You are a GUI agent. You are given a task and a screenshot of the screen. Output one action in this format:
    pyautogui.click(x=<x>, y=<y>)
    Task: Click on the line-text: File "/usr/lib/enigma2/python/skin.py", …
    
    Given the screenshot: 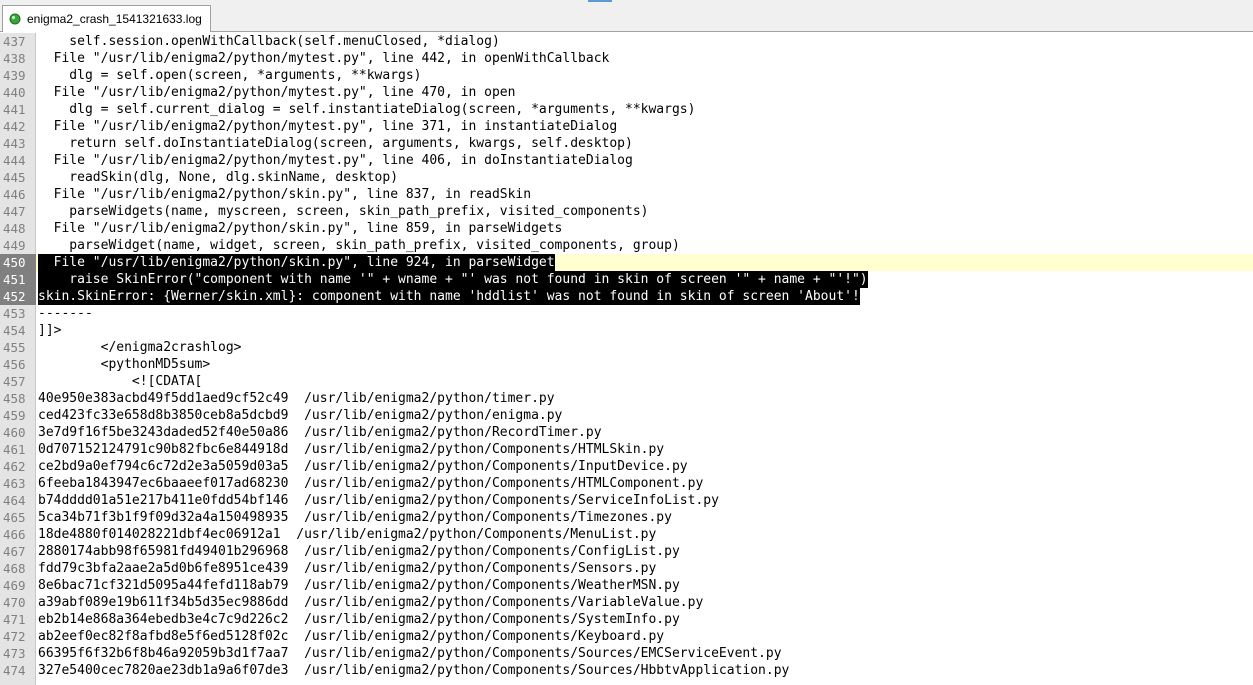 What is the action you would take?
    pyautogui.click(x=296, y=262)
    